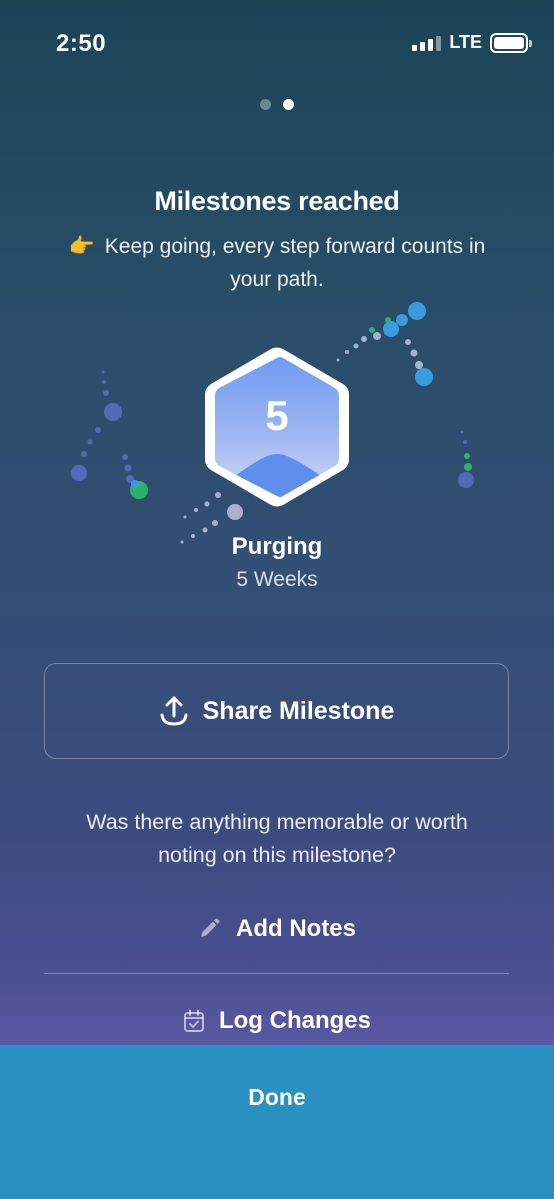 Image resolution: width=554 pixels, height=1199 pixels. What do you see at coordinates (276, 973) in the screenshot?
I see `divider` at bounding box center [276, 973].